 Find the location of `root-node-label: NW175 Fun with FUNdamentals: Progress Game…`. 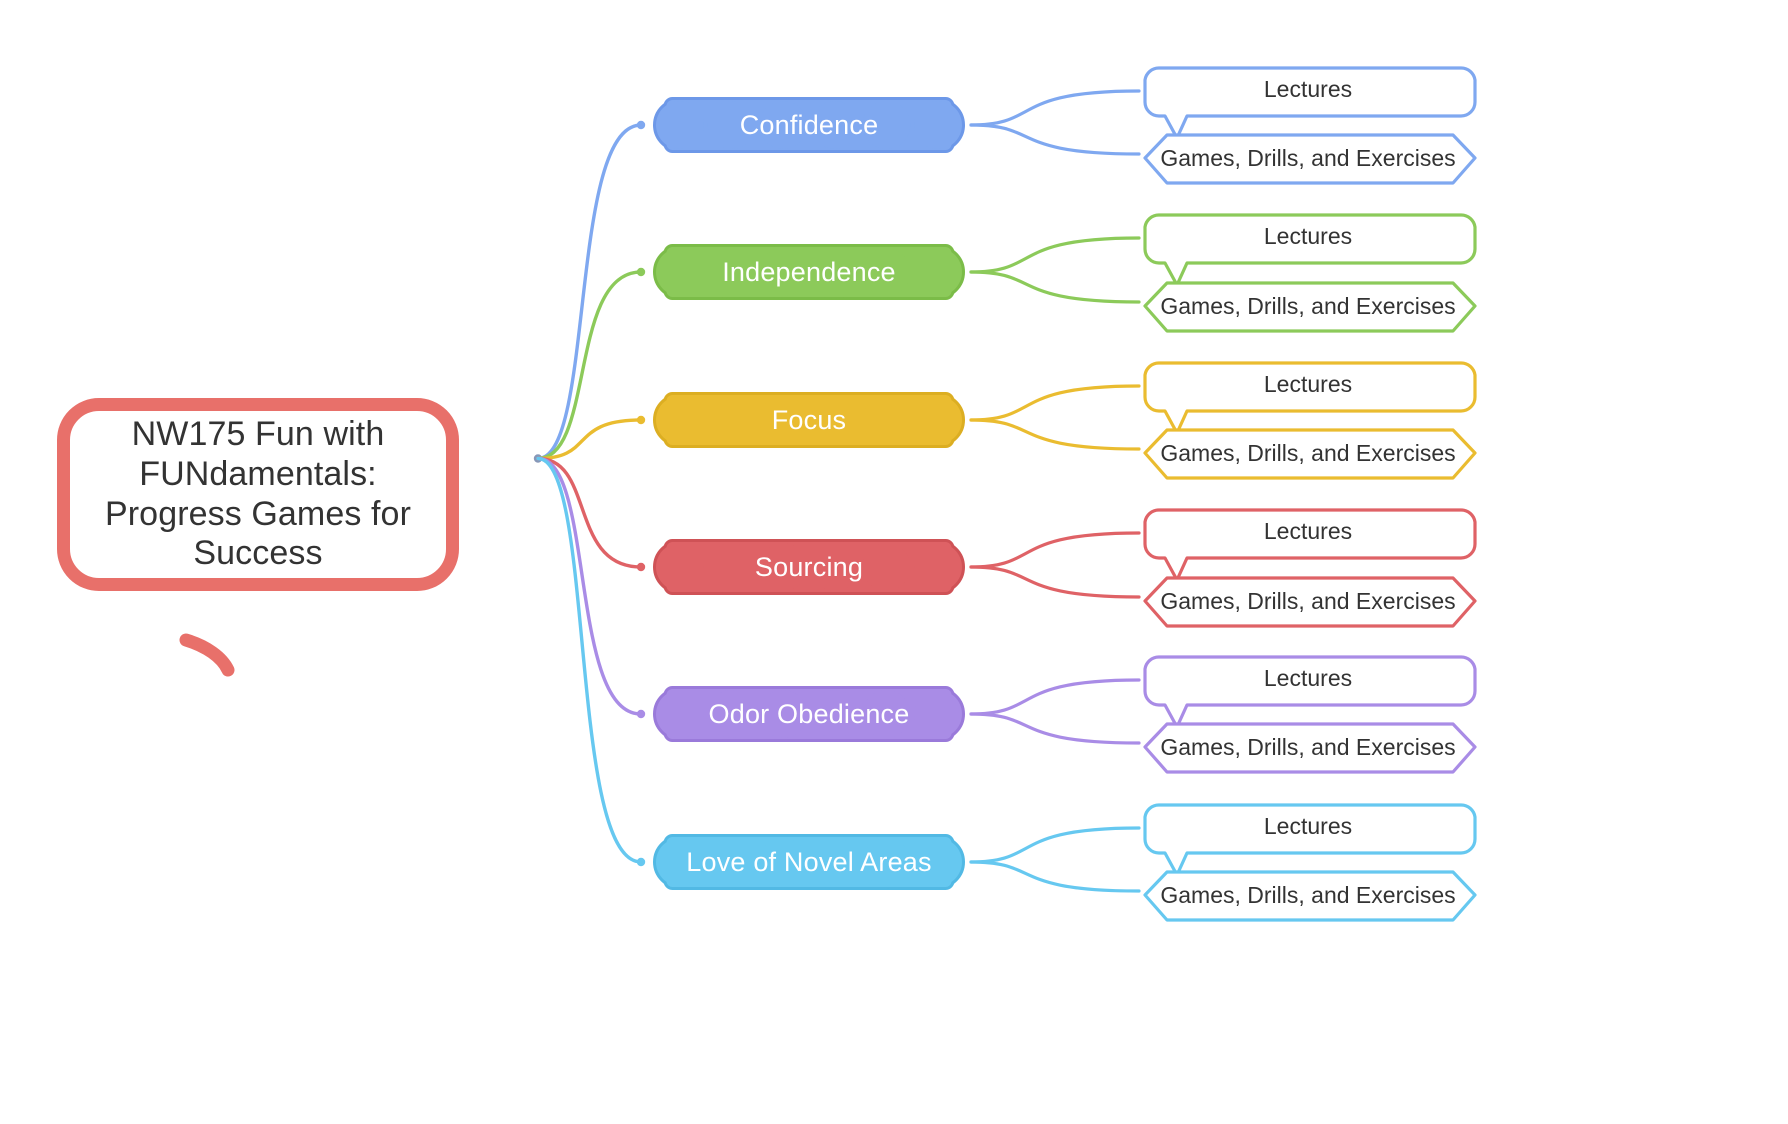

root-node-label: NW175 Fun with FUNdamentals: Progress Game… is located at coordinates (257, 493).